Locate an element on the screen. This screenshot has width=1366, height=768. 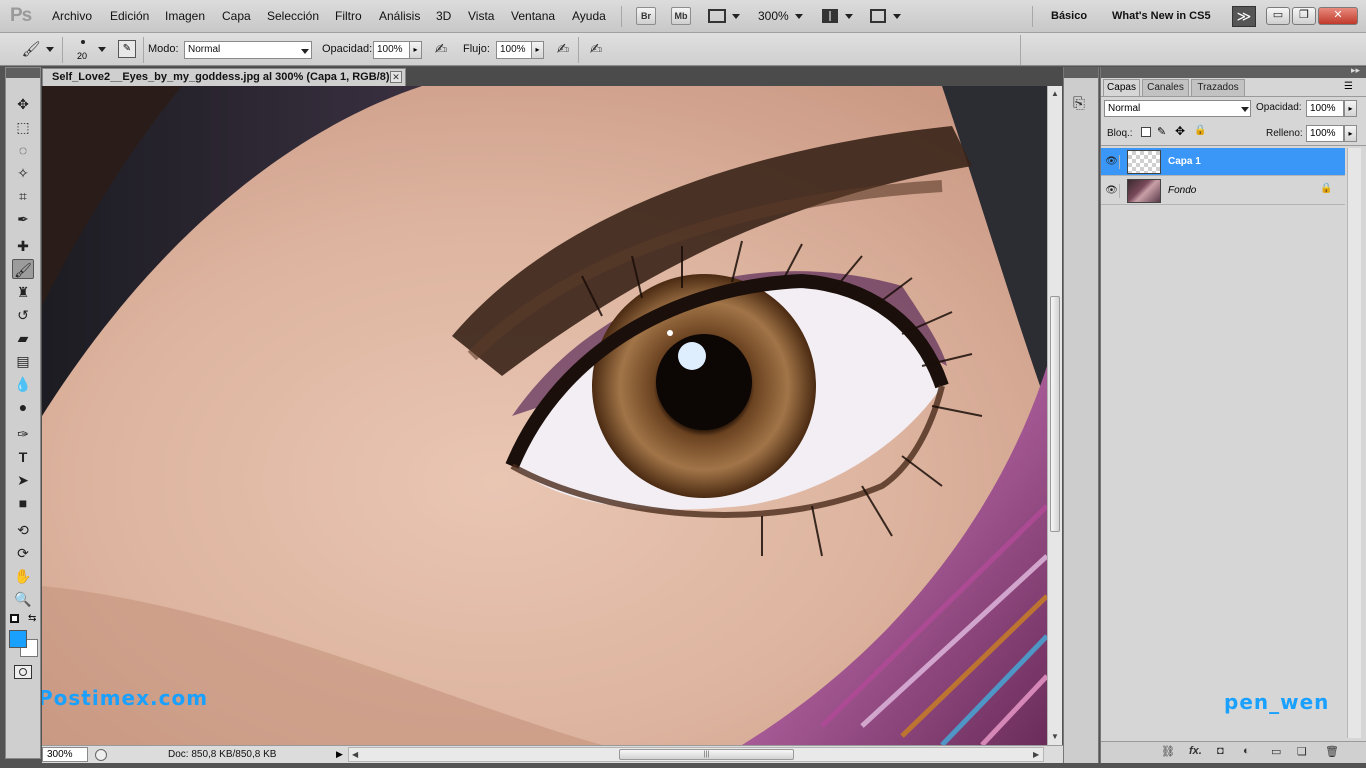
vertical-scrollbar: ▲ ▼ is located at coordinates (1054, 415).